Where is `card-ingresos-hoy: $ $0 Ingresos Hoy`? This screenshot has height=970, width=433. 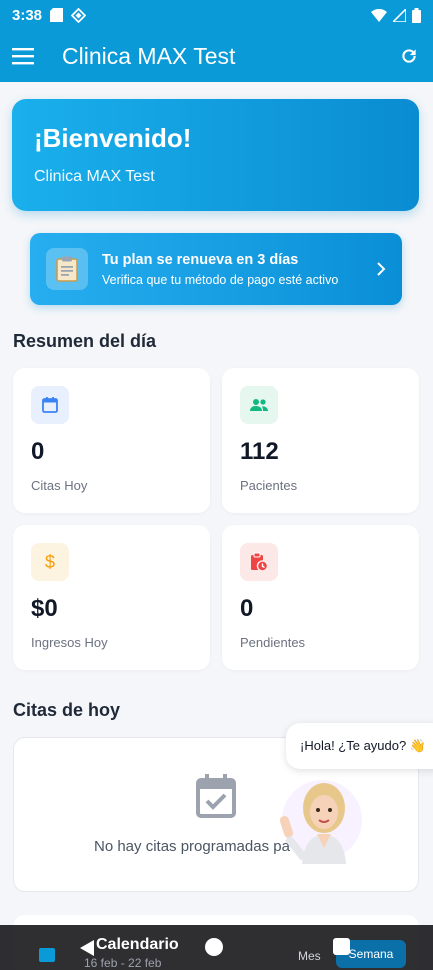 card-ingresos-hoy: $ $0 Ingresos Hoy is located at coordinates (111, 597).